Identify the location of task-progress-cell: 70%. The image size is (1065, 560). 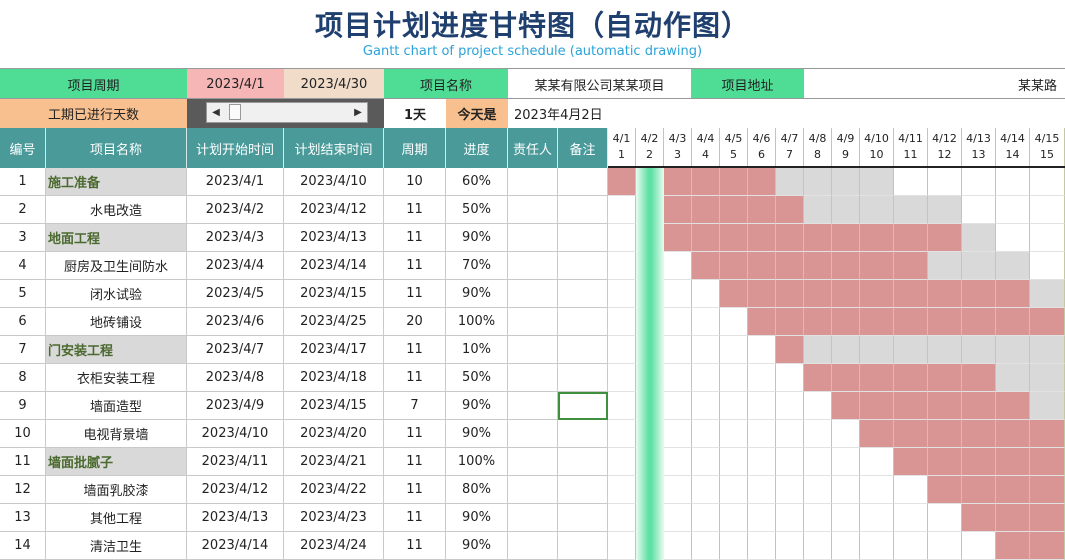
(477, 266).